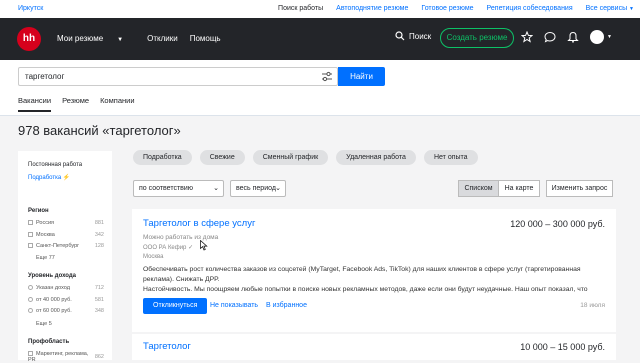 The image size is (640, 363). Describe the element at coordinates (45, 258) in the screenshot. I see `filter-region-more: Еще 77` at that location.